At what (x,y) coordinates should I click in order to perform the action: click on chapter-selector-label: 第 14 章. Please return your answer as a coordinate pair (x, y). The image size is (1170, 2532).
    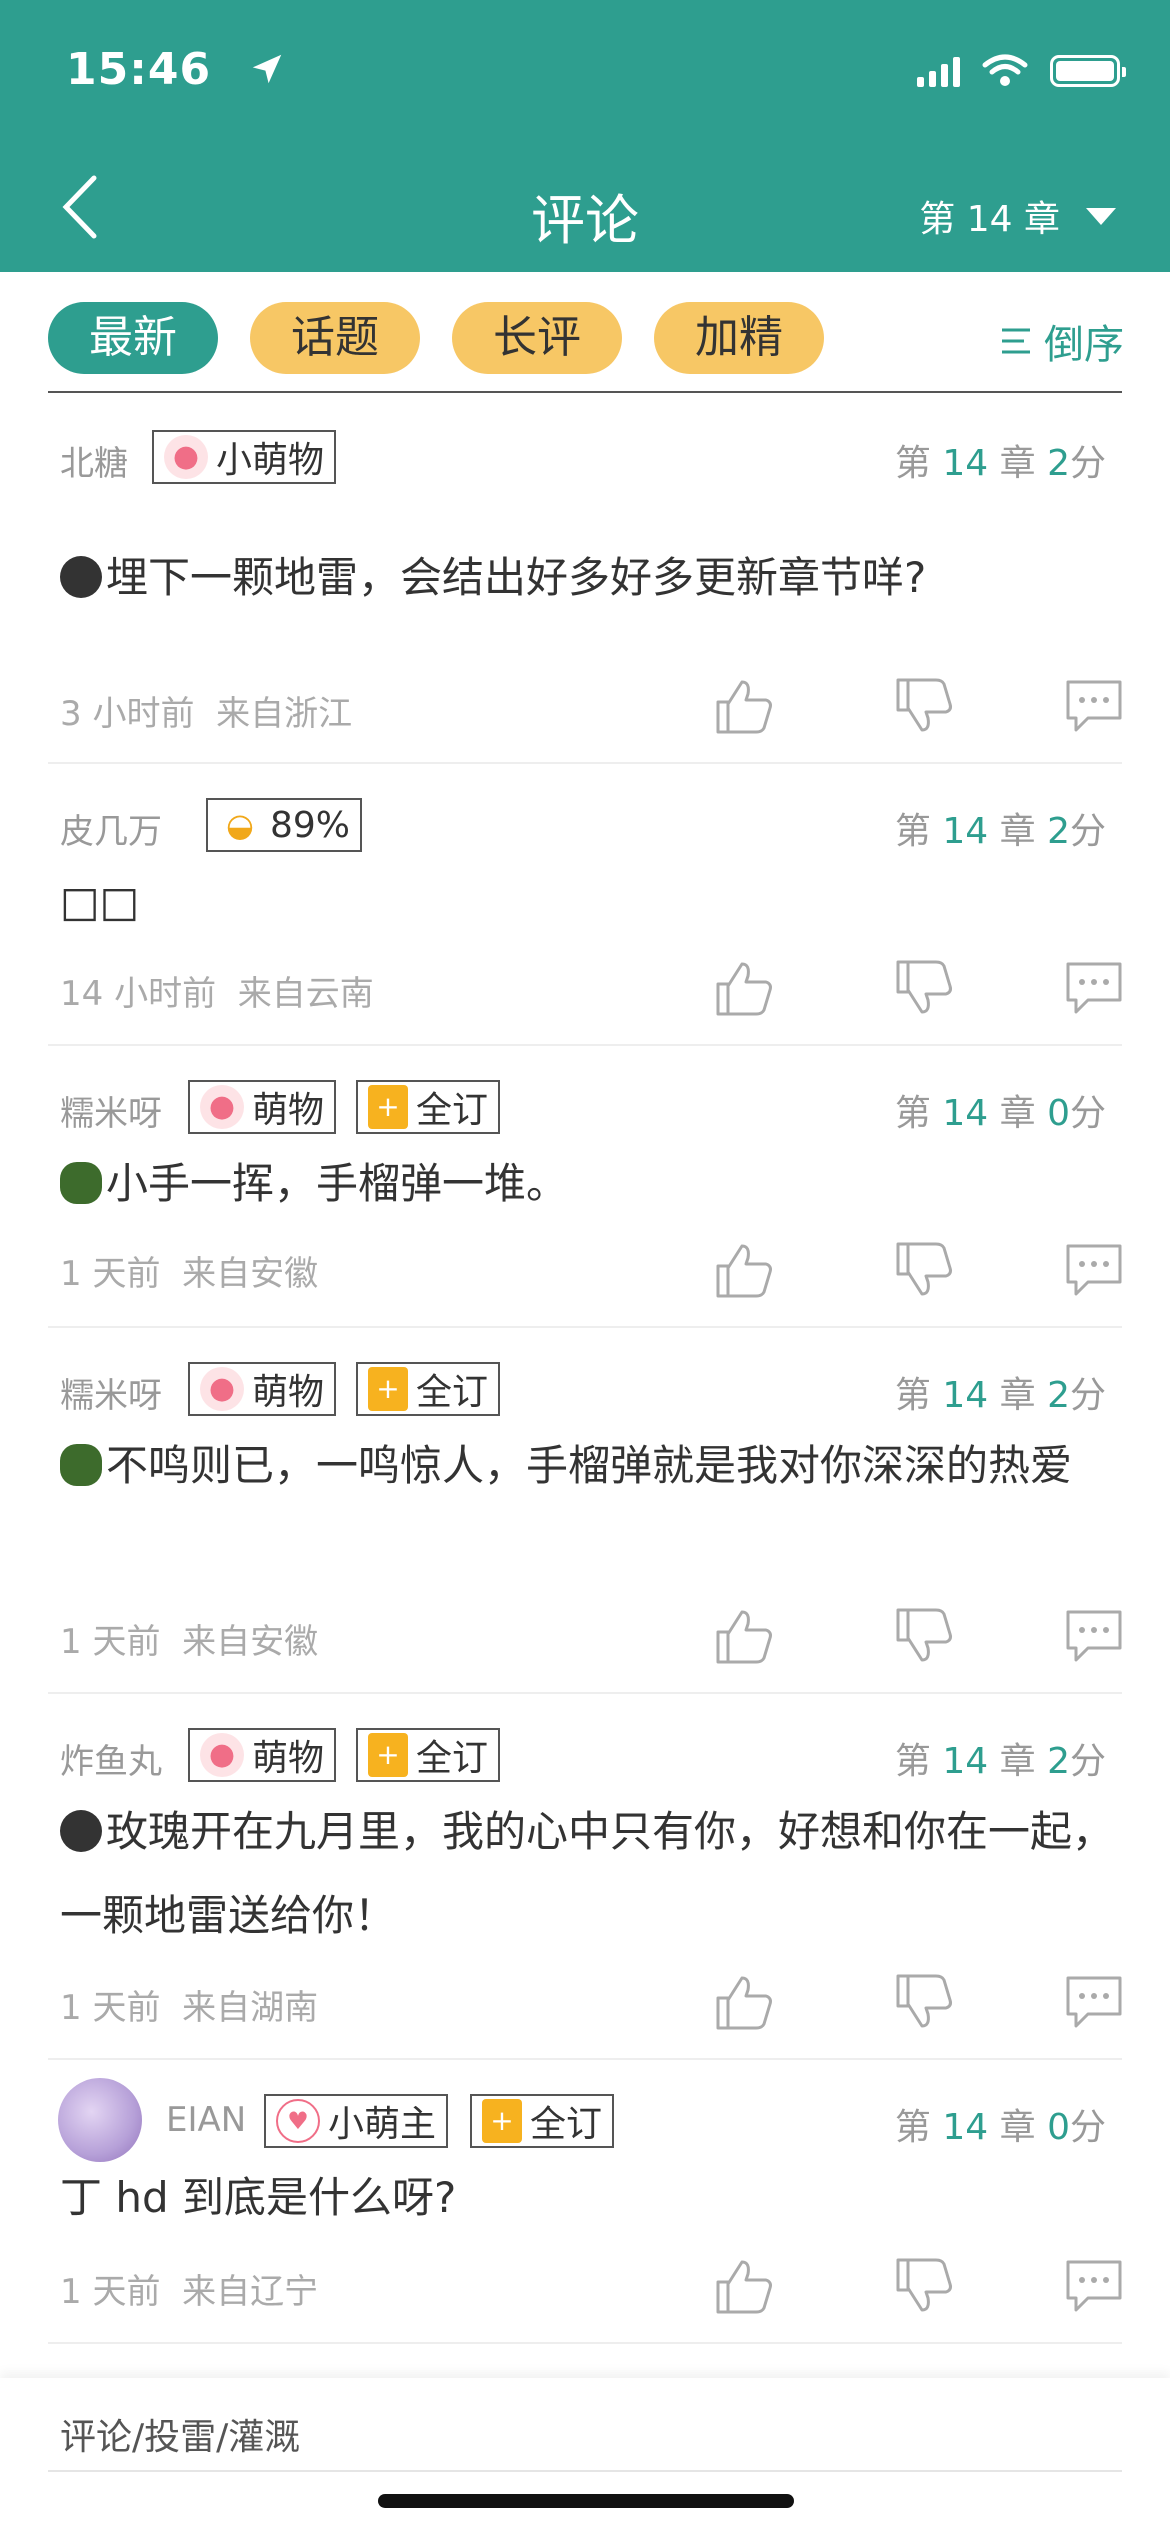
    Looking at the image, I should click on (989, 219).